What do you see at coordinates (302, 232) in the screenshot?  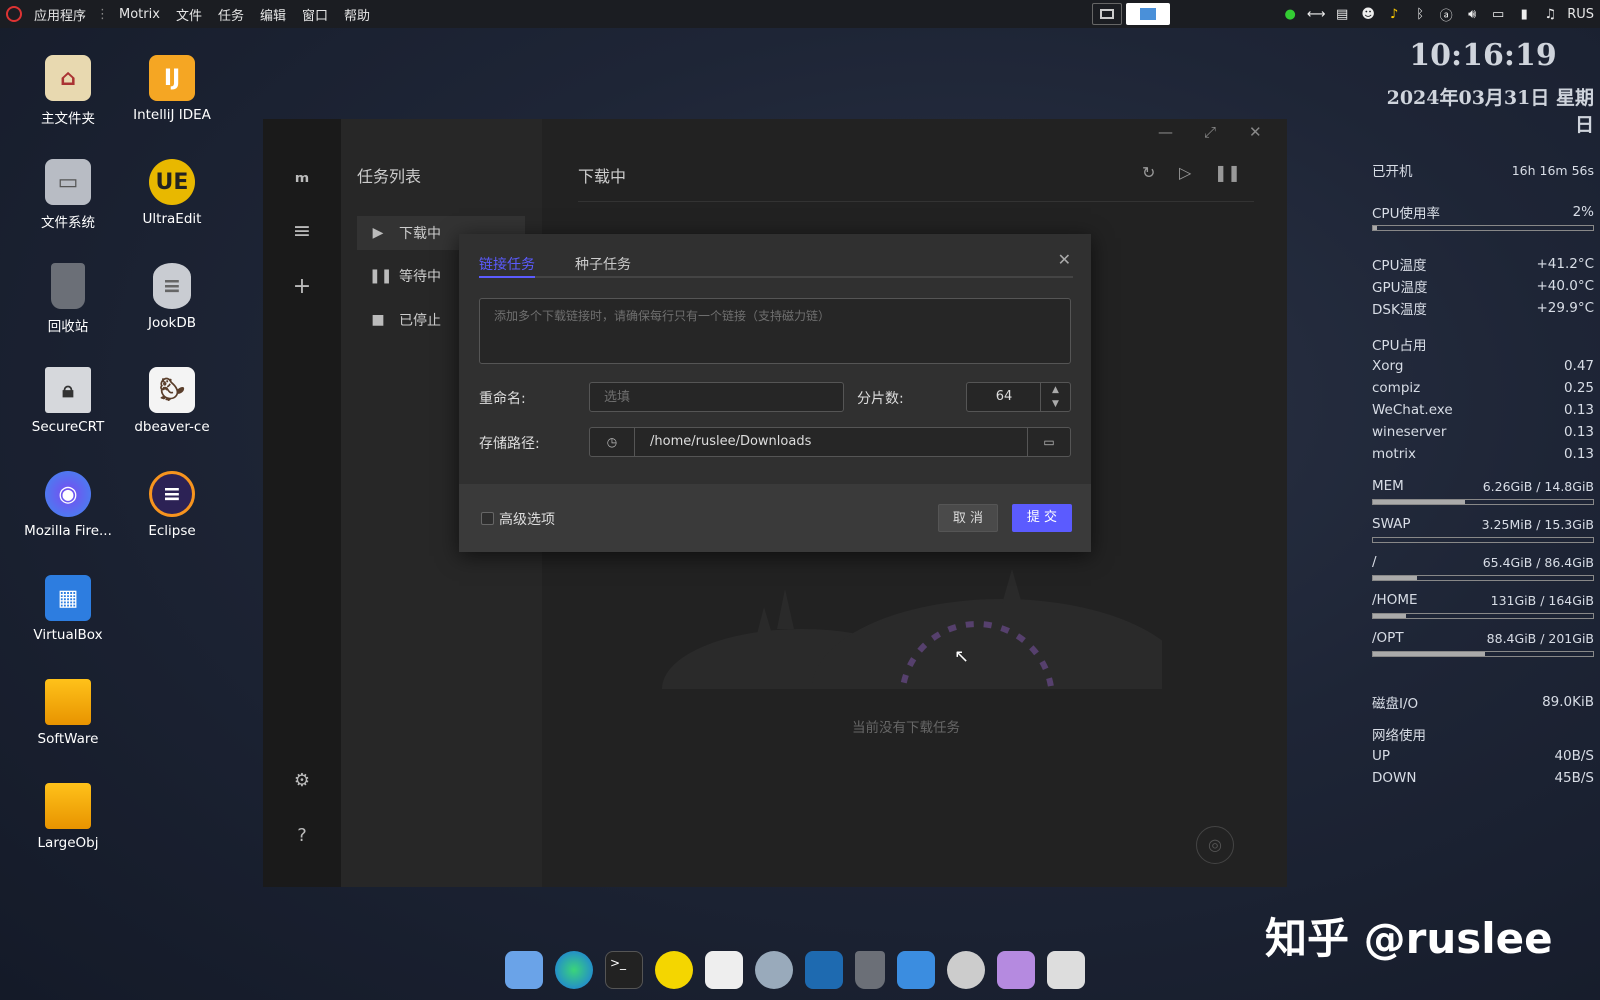 I see `menu-lines-icon: ≡` at bounding box center [302, 232].